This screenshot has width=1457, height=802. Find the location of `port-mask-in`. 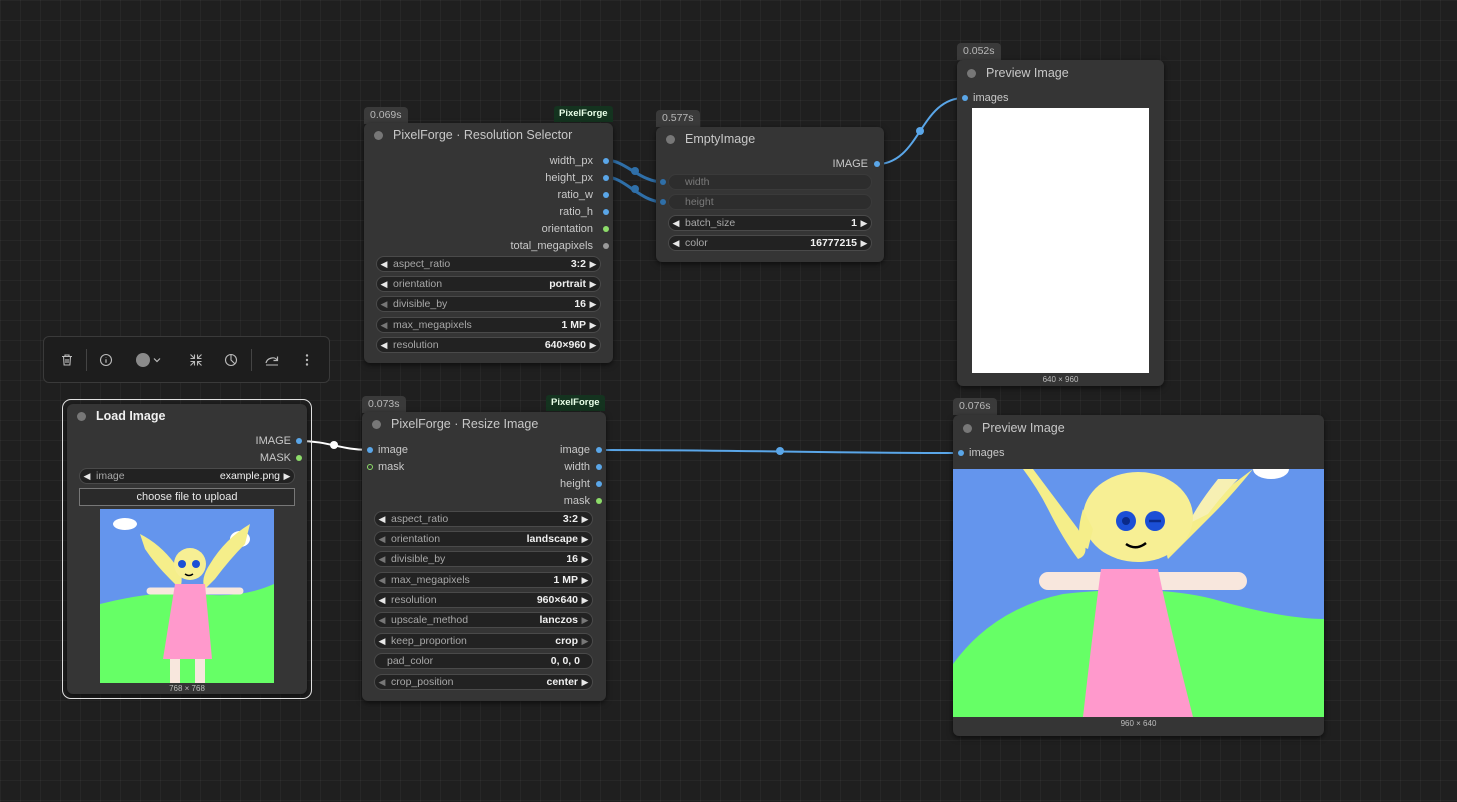

port-mask-in is located at coordinates (370, 467).